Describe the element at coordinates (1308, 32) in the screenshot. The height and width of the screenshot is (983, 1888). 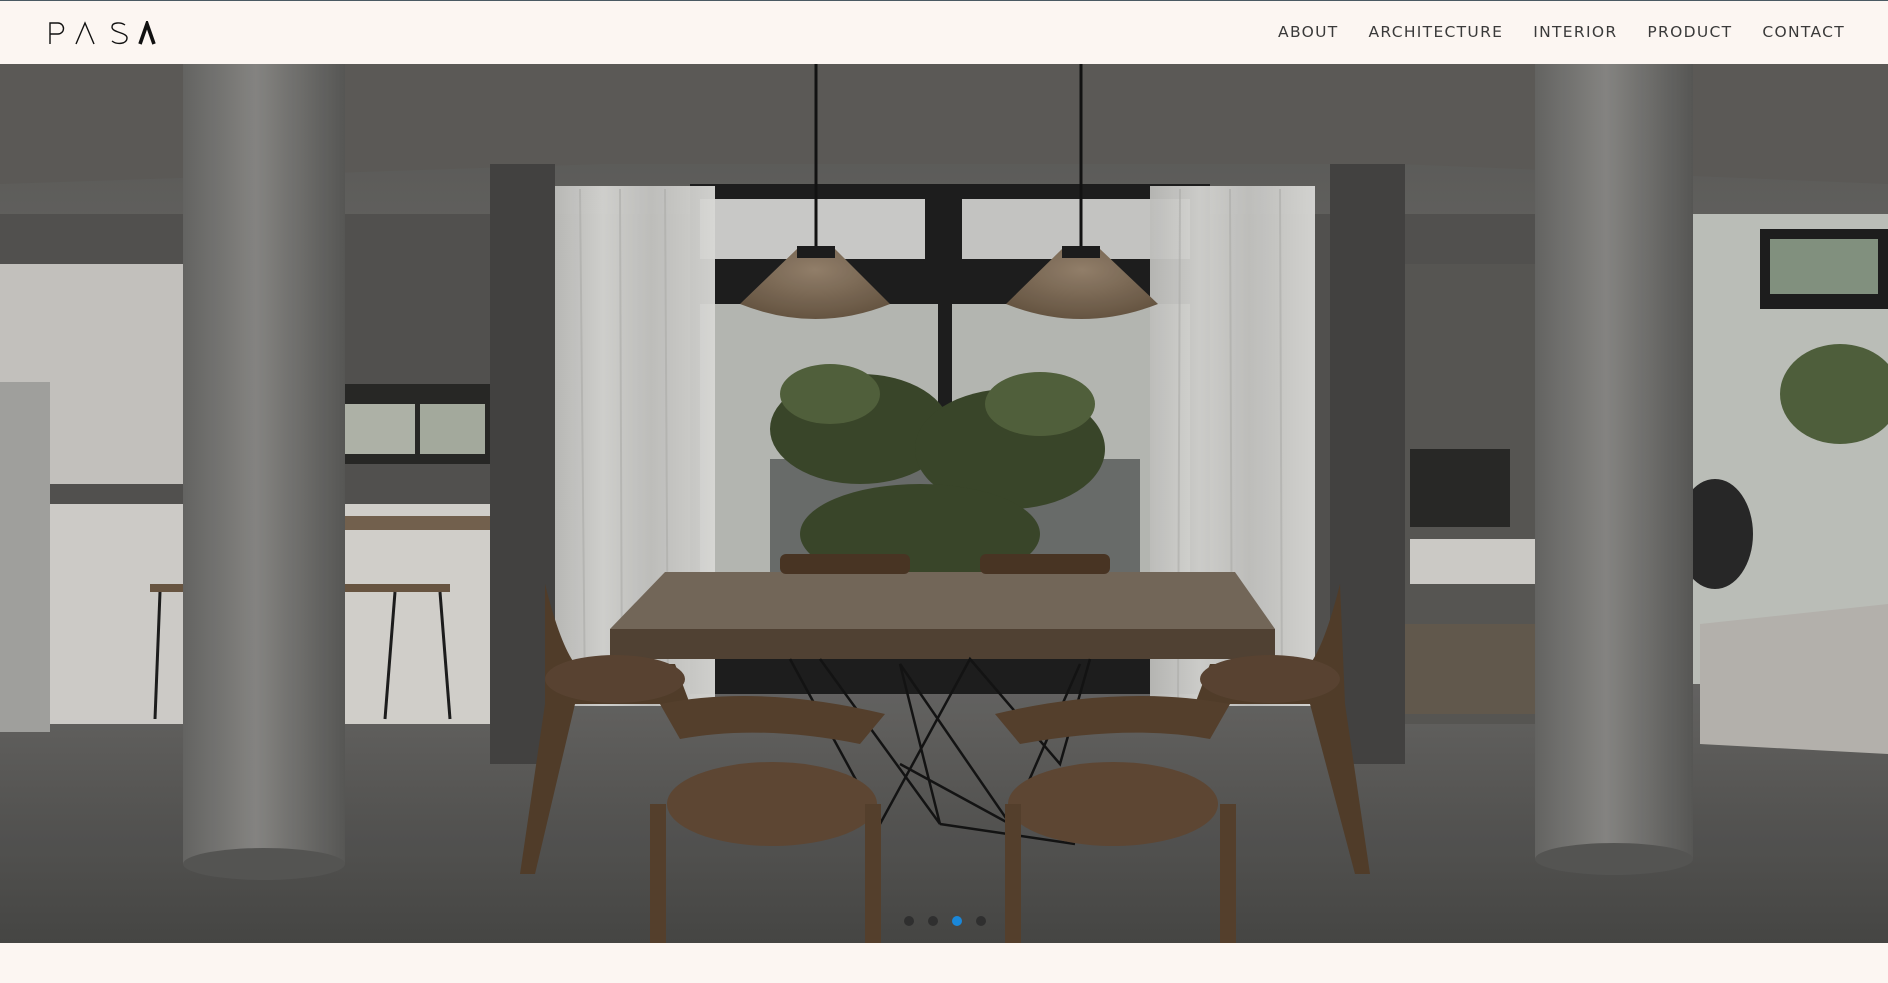
I see `nav-about: ABOUT` at that location.